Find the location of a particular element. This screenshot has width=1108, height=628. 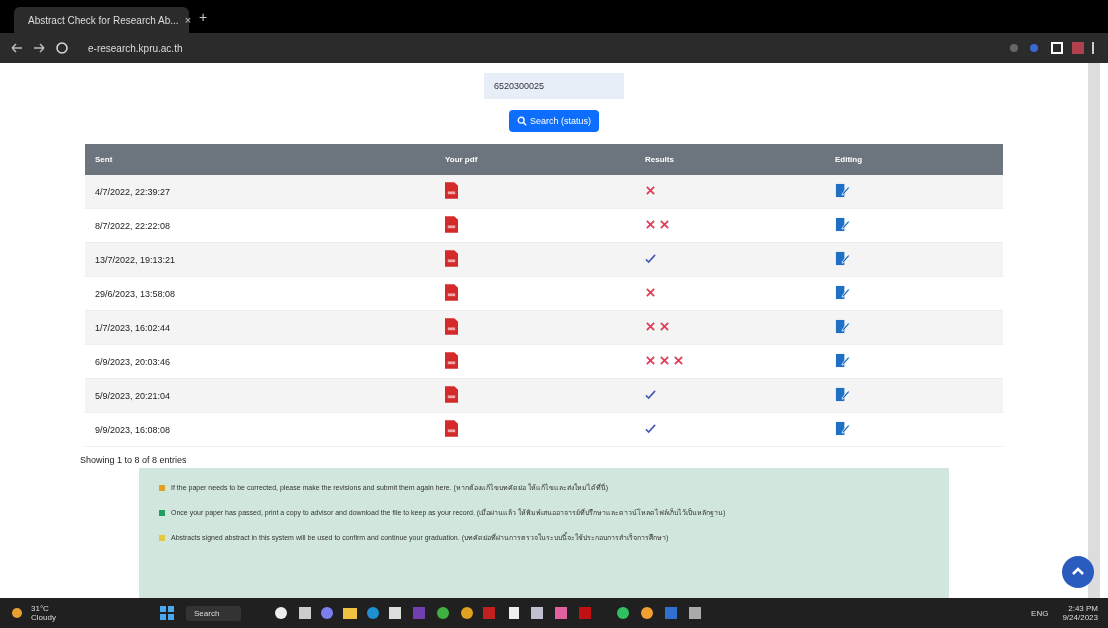

sent-date: 29/6/2023, 13:58:08 is located at coordinates (135, 293).